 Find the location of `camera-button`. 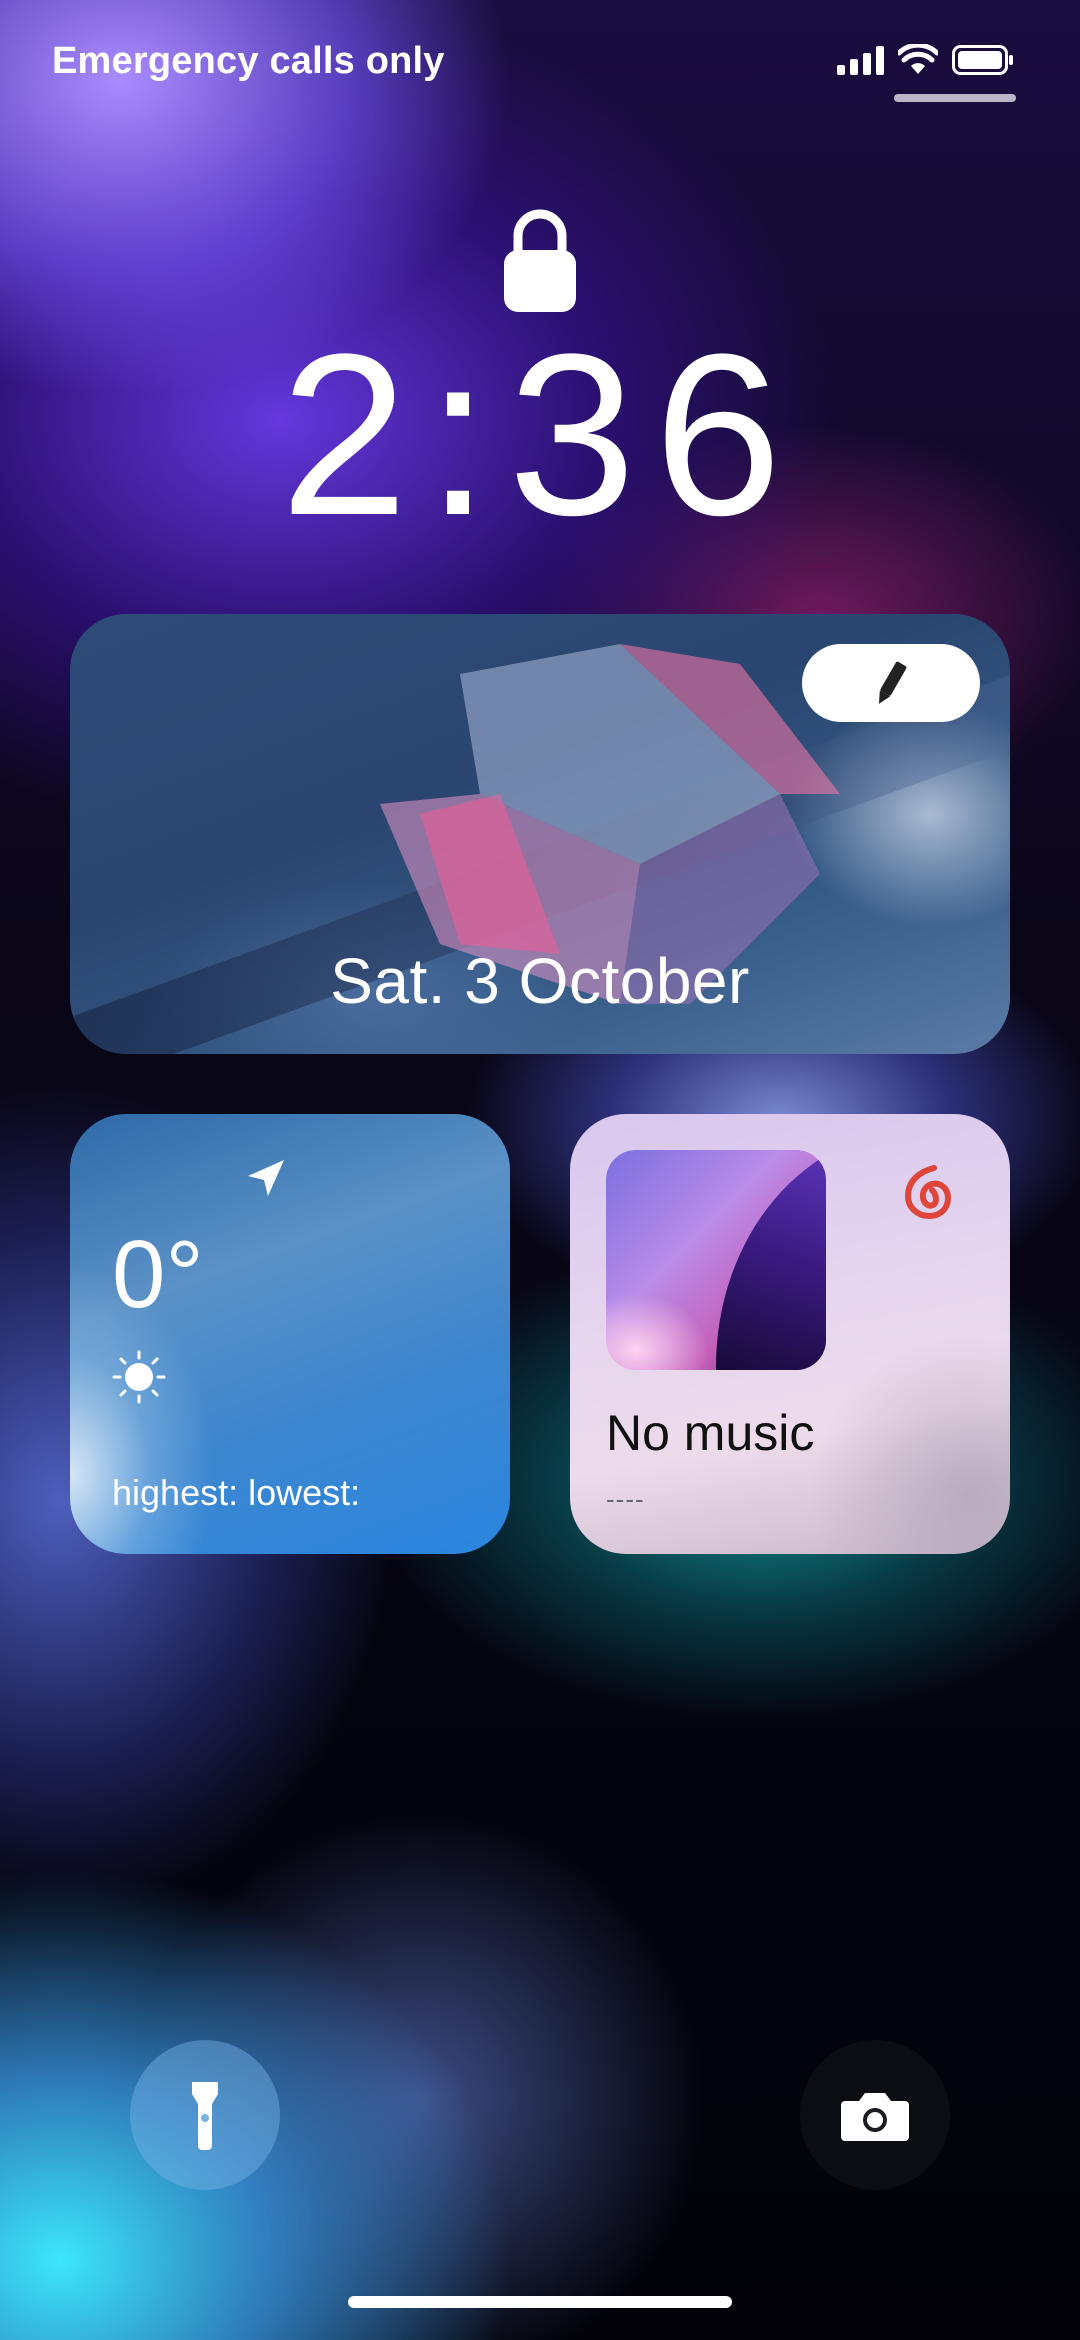

camera-button is located at coordinates (875, 2115).